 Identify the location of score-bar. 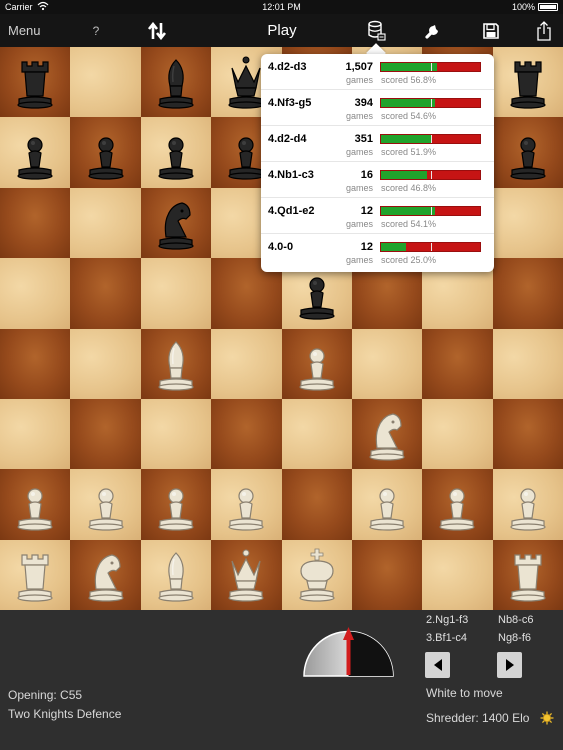
(430, 139).